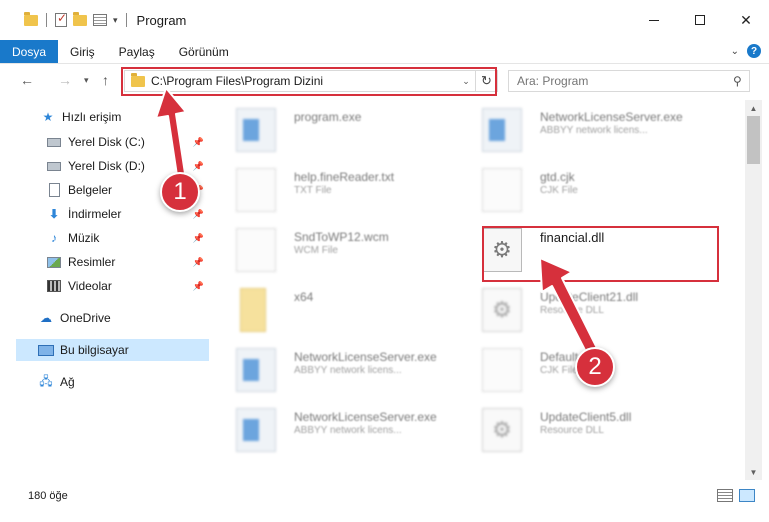 The height and width of the screenshot is (522, 769). Describe the element at coordinates (595, 367) in the screenshot. I see `step-2-badge: 2` at that location.